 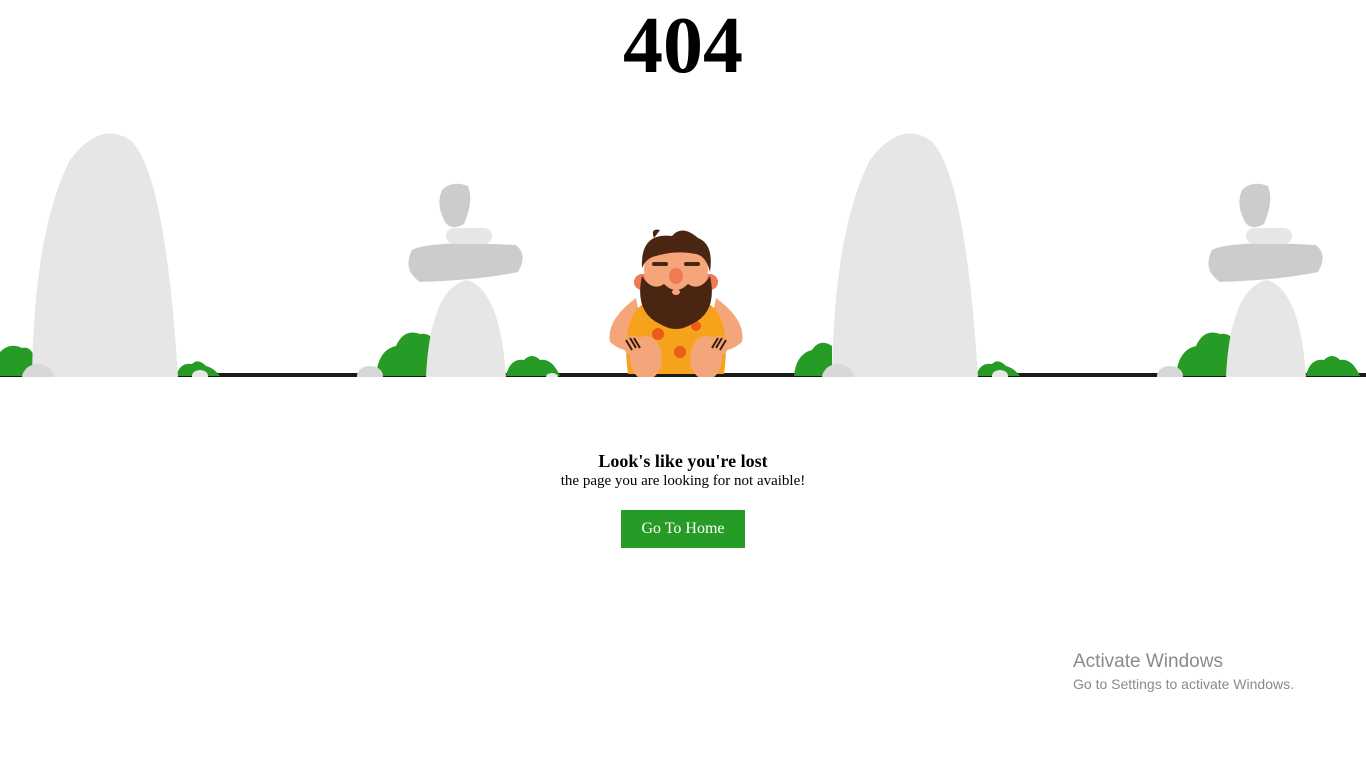 I want to click on scenery-group-mid-right, so click(x=907, y=261).